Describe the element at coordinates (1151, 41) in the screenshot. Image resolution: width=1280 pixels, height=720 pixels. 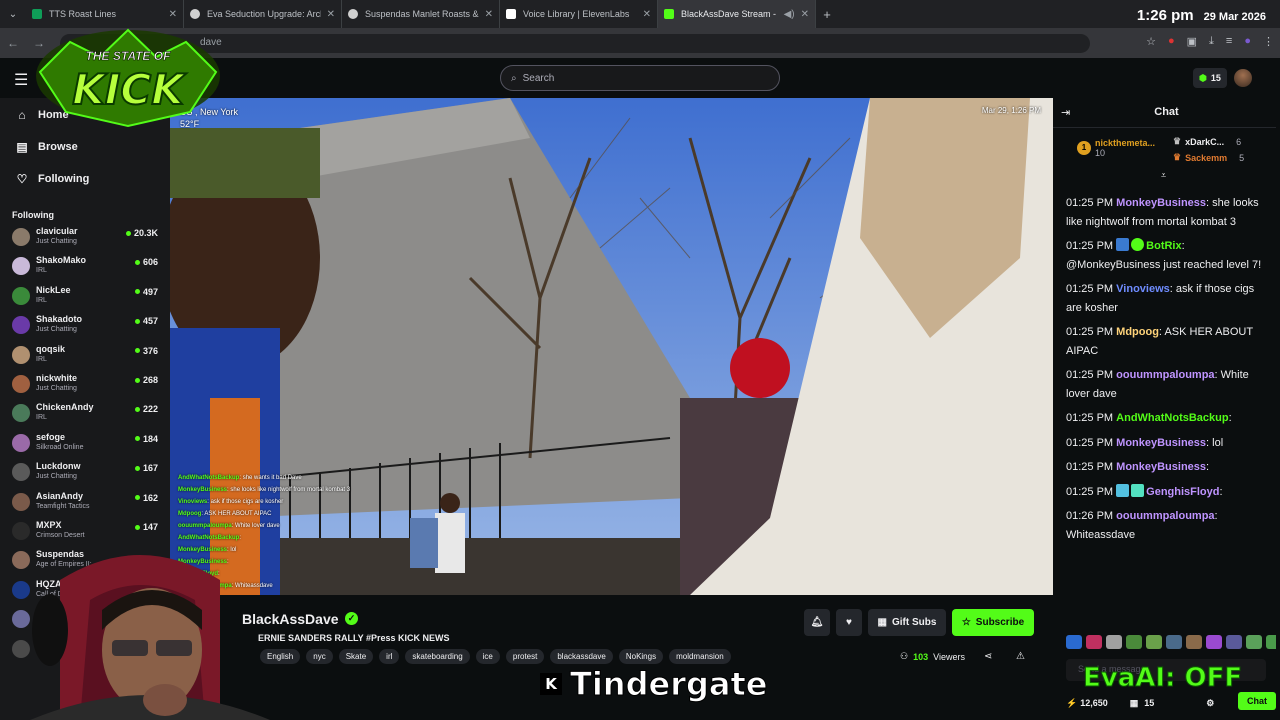
I see `bookmark-star-icon: ☆` at that location.